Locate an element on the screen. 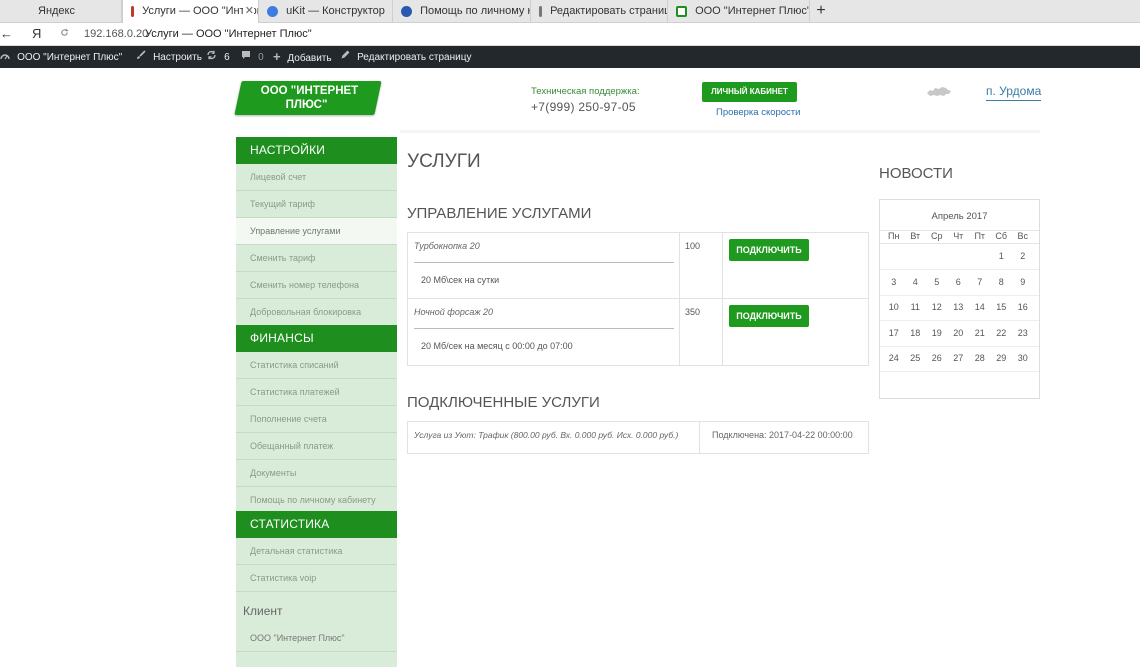 Image resolution: width=1140 pixels, height=667 pixels. close-icon: ✕ is located at coordinates (248, 11).